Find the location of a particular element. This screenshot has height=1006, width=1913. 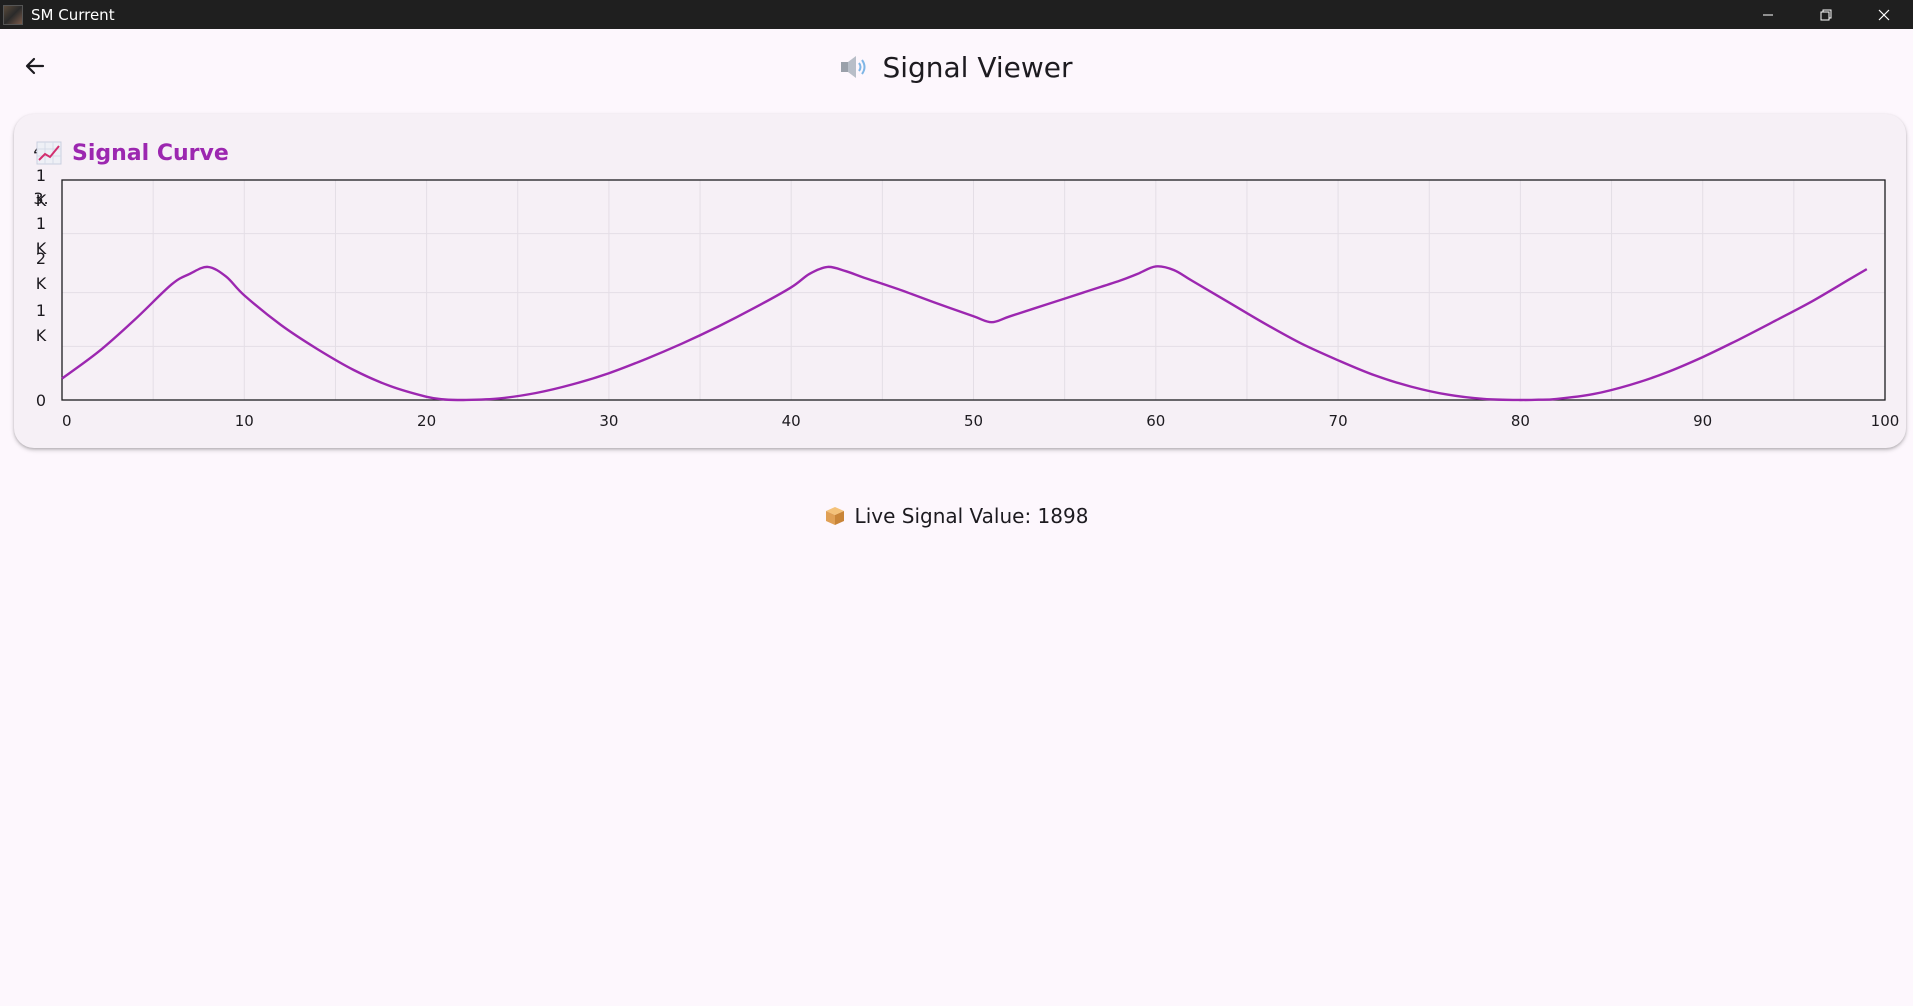

window-controls is located at coordinates (1826, 14).